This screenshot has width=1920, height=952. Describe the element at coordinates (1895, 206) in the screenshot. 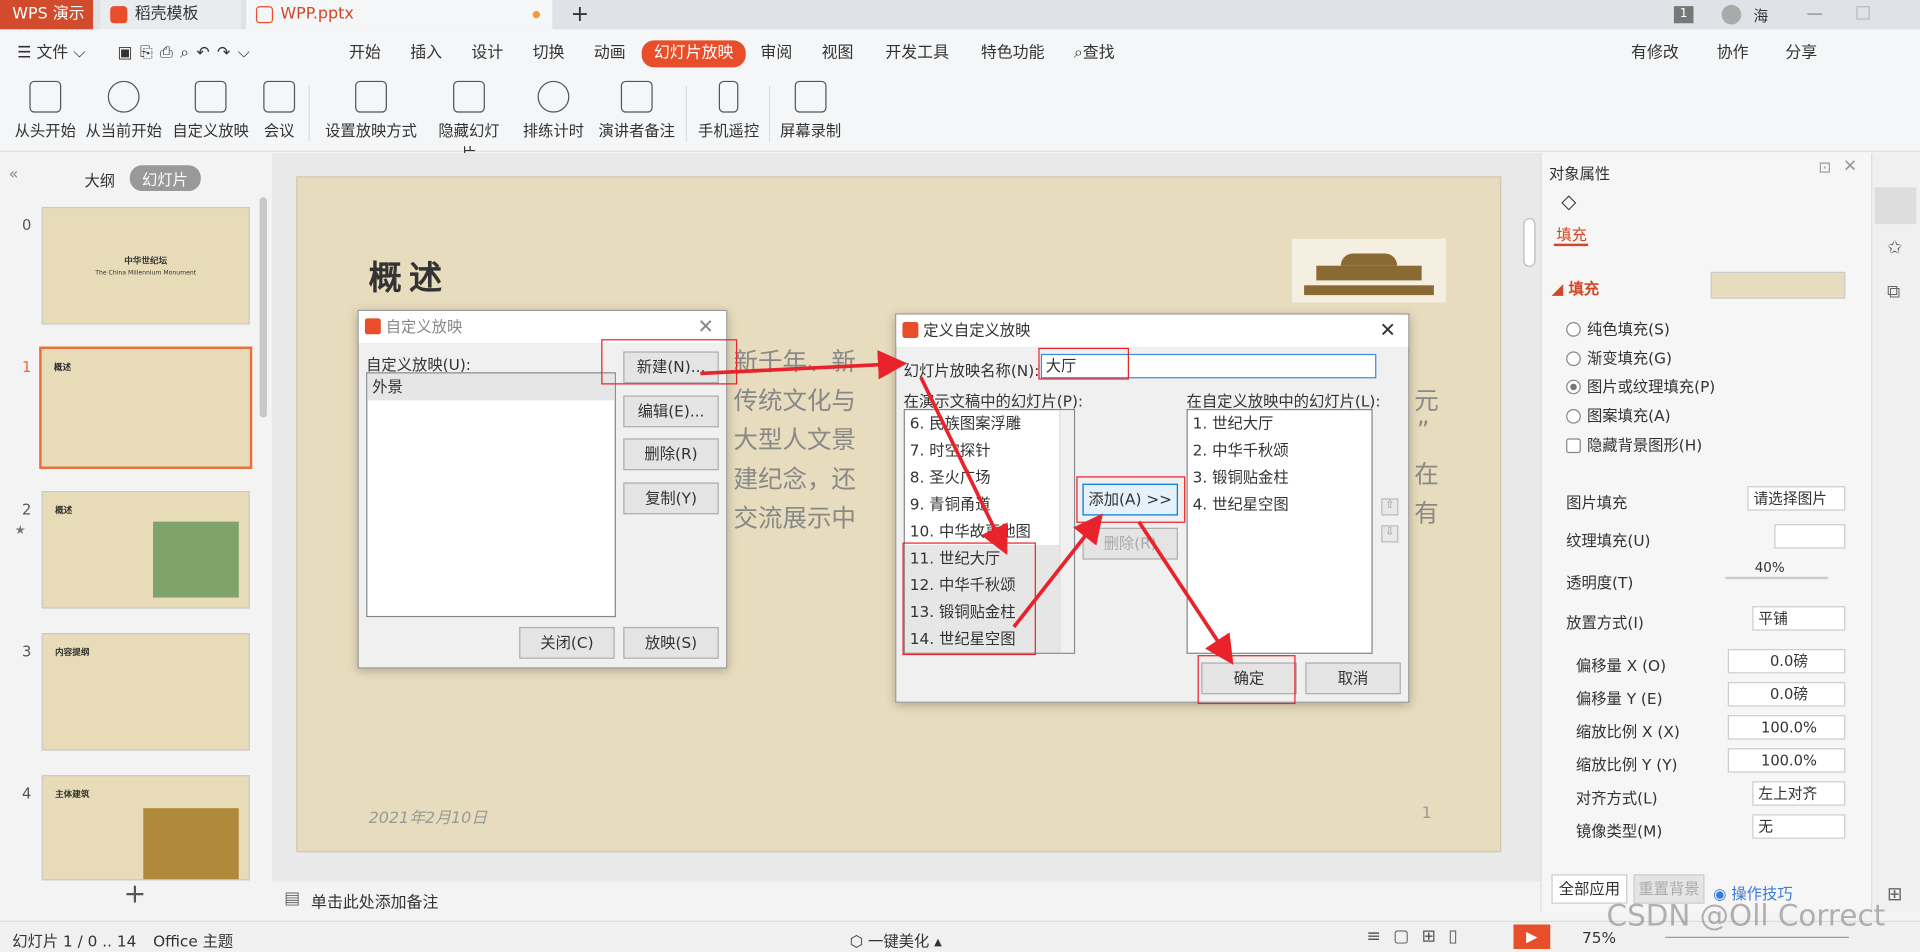

I see `properties-icon` at that location.